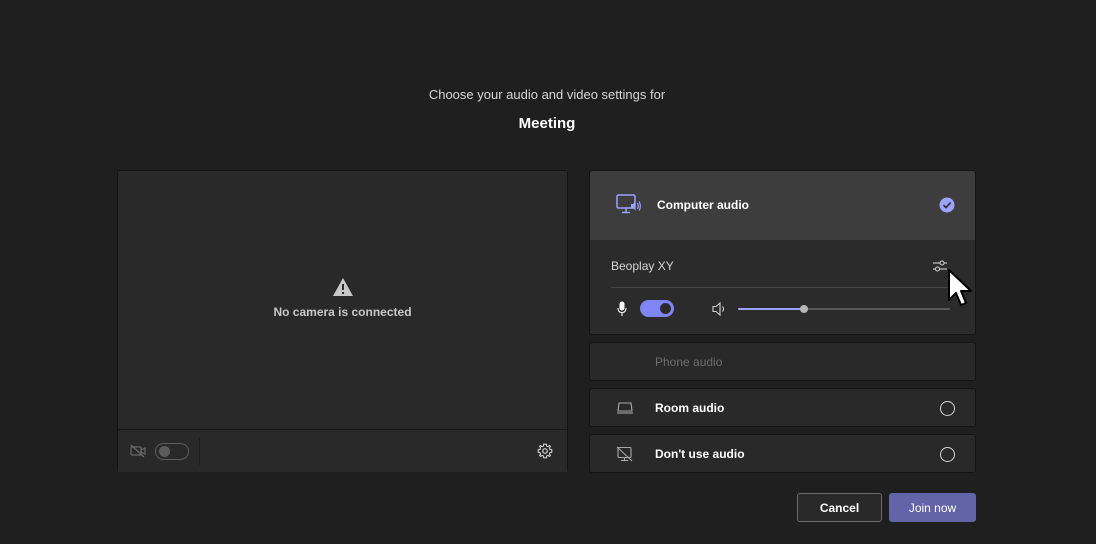  I want to click on speaker-icon, so click(718, 309).